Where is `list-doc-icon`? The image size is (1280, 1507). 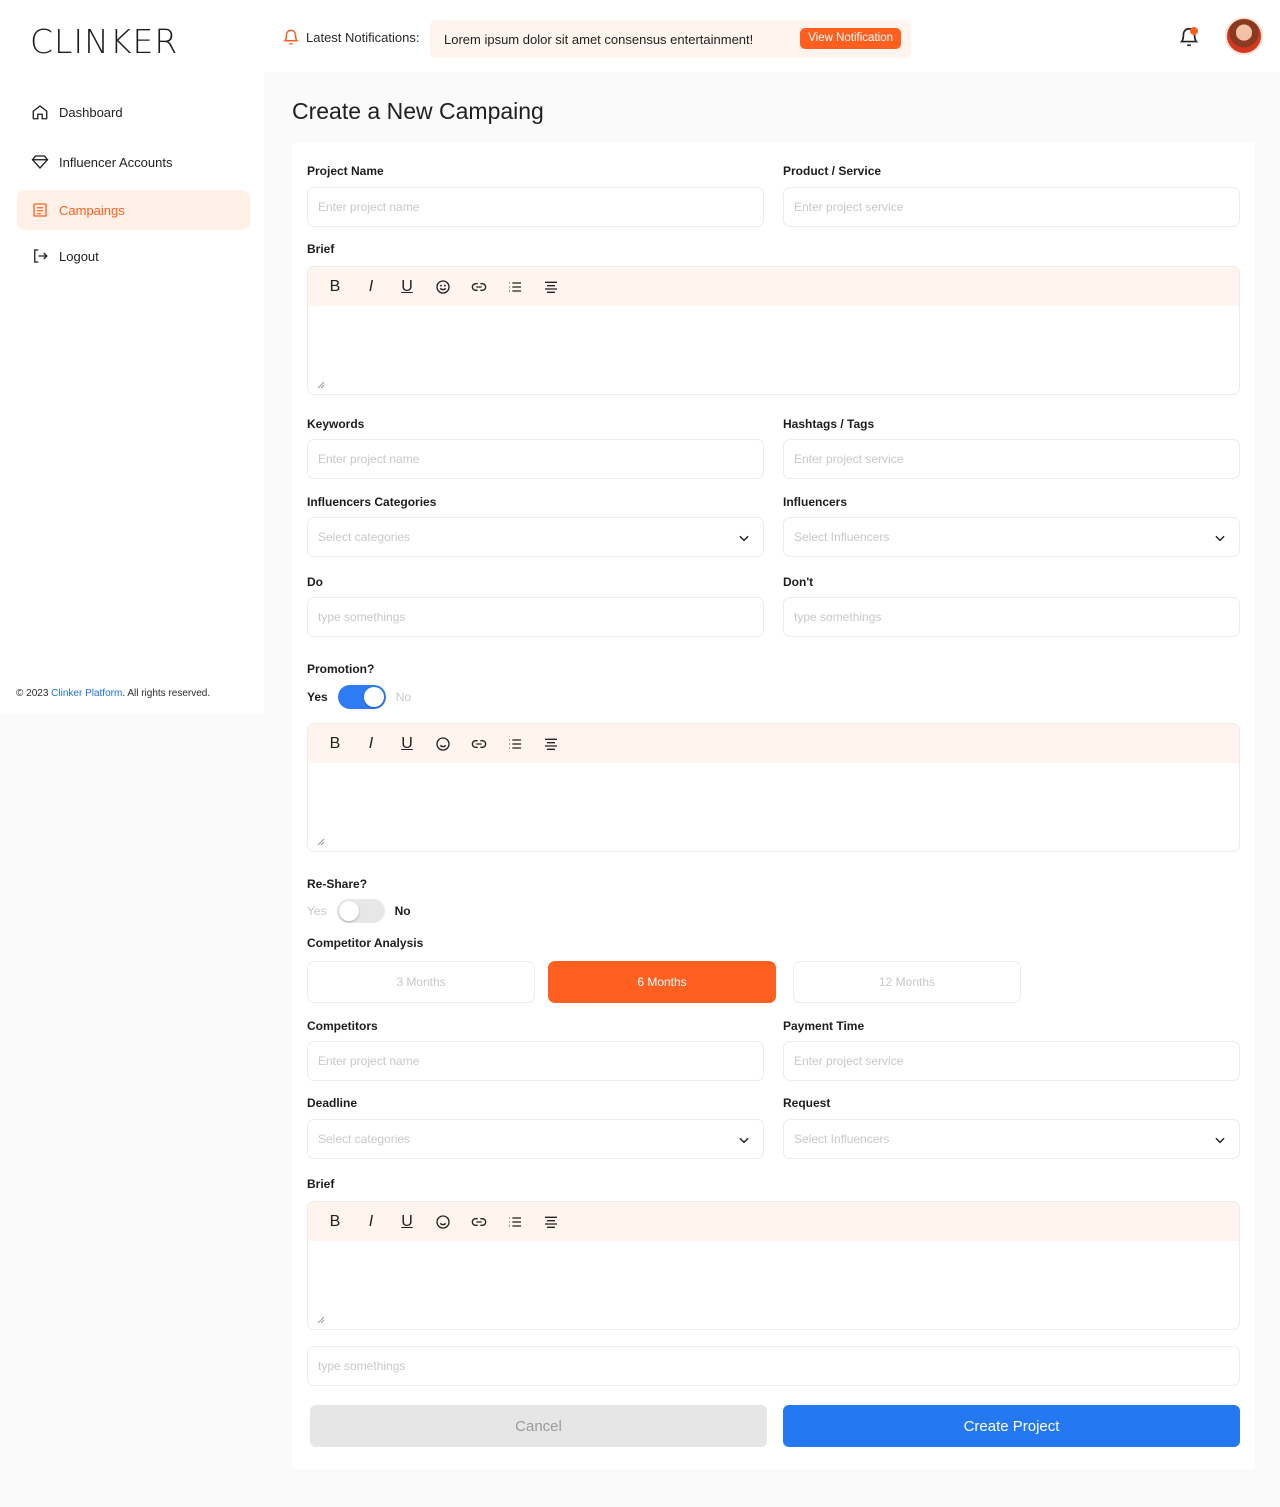 list-doc-icon is located at coordinates (40, 210).